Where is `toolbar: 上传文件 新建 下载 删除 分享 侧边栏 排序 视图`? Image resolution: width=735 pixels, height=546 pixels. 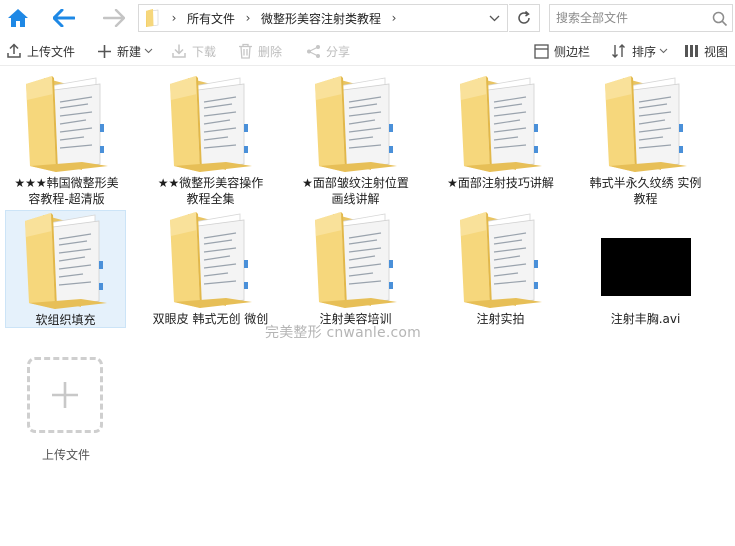
toolbar: 上传文件 新建 下载 删除 分享 侧边栏 排序 视图 is located at coordinates (367, 51).